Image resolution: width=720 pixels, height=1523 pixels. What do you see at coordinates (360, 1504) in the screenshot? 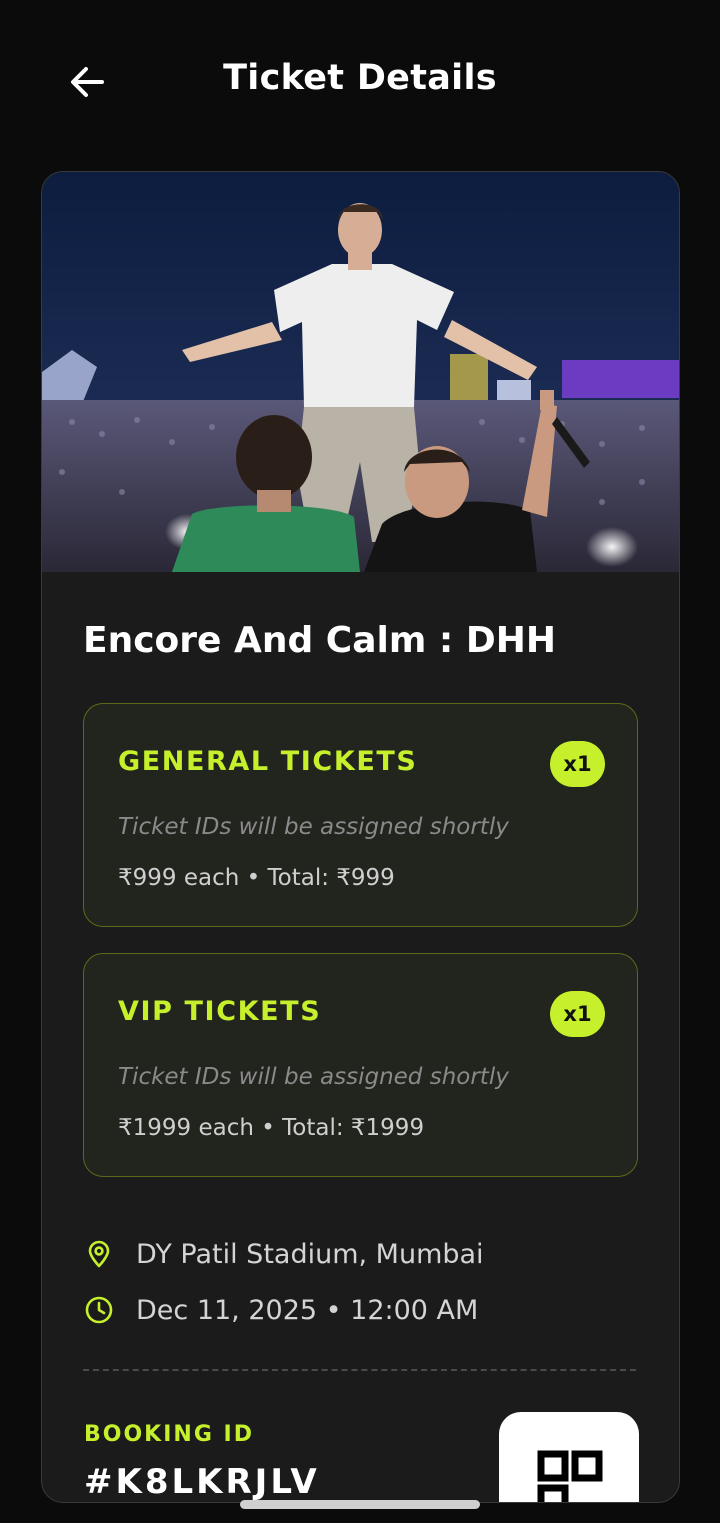
I see `home-indicator` at bounding box center [360, 1504].